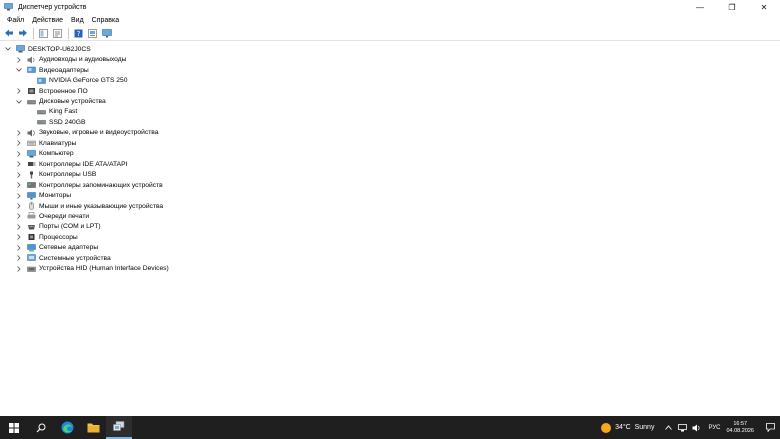 The width and height of the screenshot is (780, 439). I want to click on search-icon, so click(41, 427).